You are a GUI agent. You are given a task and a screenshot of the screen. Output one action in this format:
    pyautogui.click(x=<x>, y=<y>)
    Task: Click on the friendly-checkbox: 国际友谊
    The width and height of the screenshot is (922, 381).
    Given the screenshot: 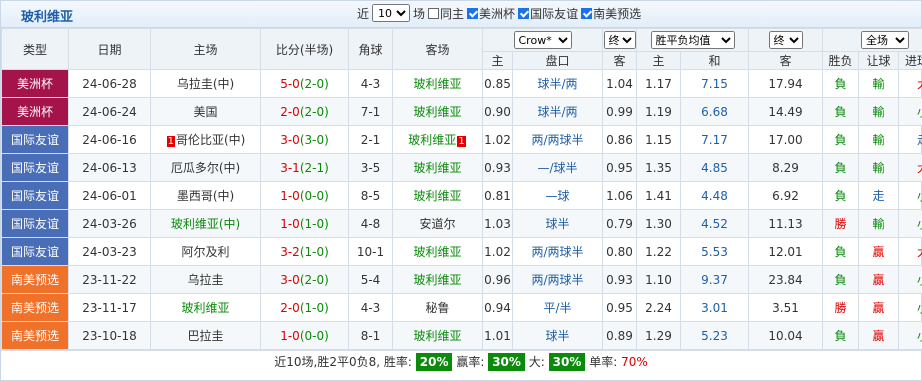 What is the action you would take?
    pyautogui.click(x=548, y=13)
    